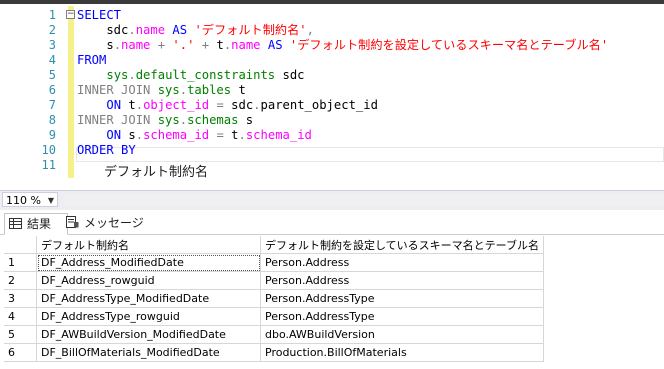 The height and width of the screenshot is (369, 664). I want to click on tab-results-label: 結果, so click(39, 224).